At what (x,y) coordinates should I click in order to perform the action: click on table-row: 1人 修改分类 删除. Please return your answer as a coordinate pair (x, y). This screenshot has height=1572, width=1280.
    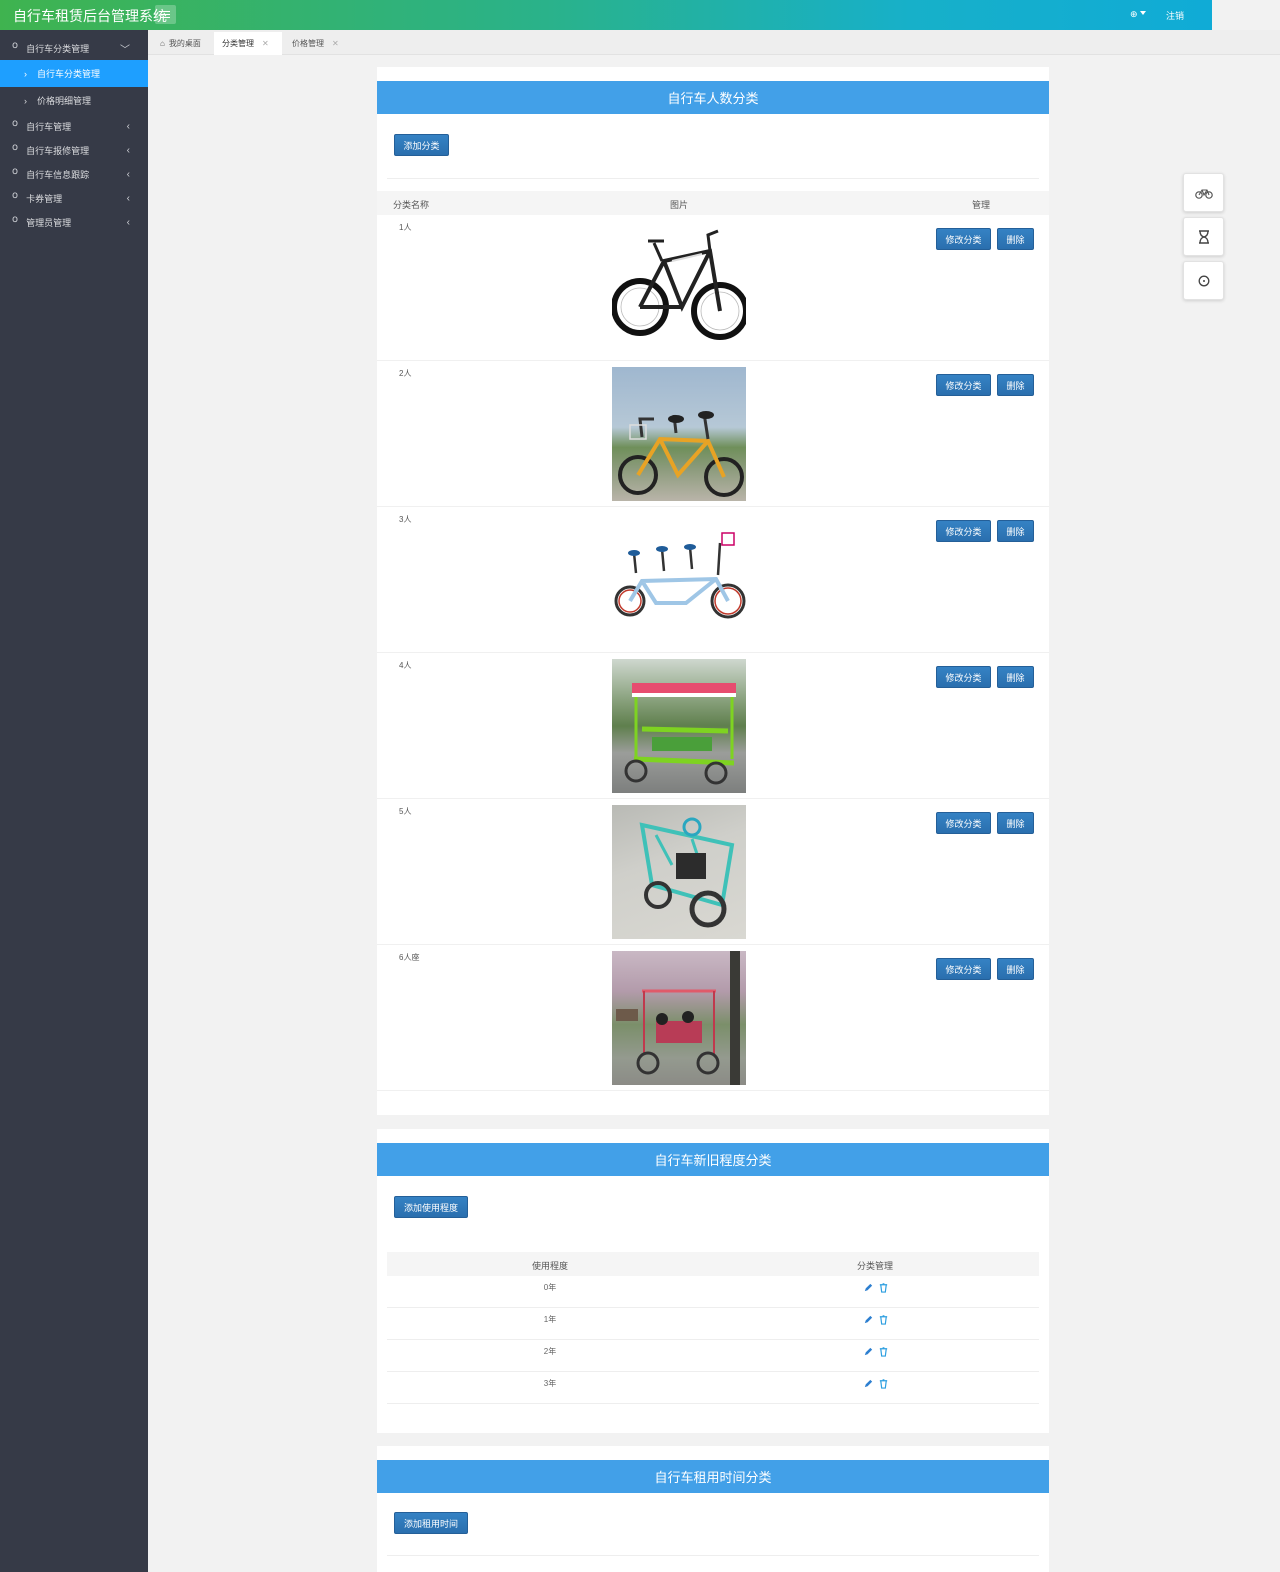
    Looking at the image, I should click on (713, 288).